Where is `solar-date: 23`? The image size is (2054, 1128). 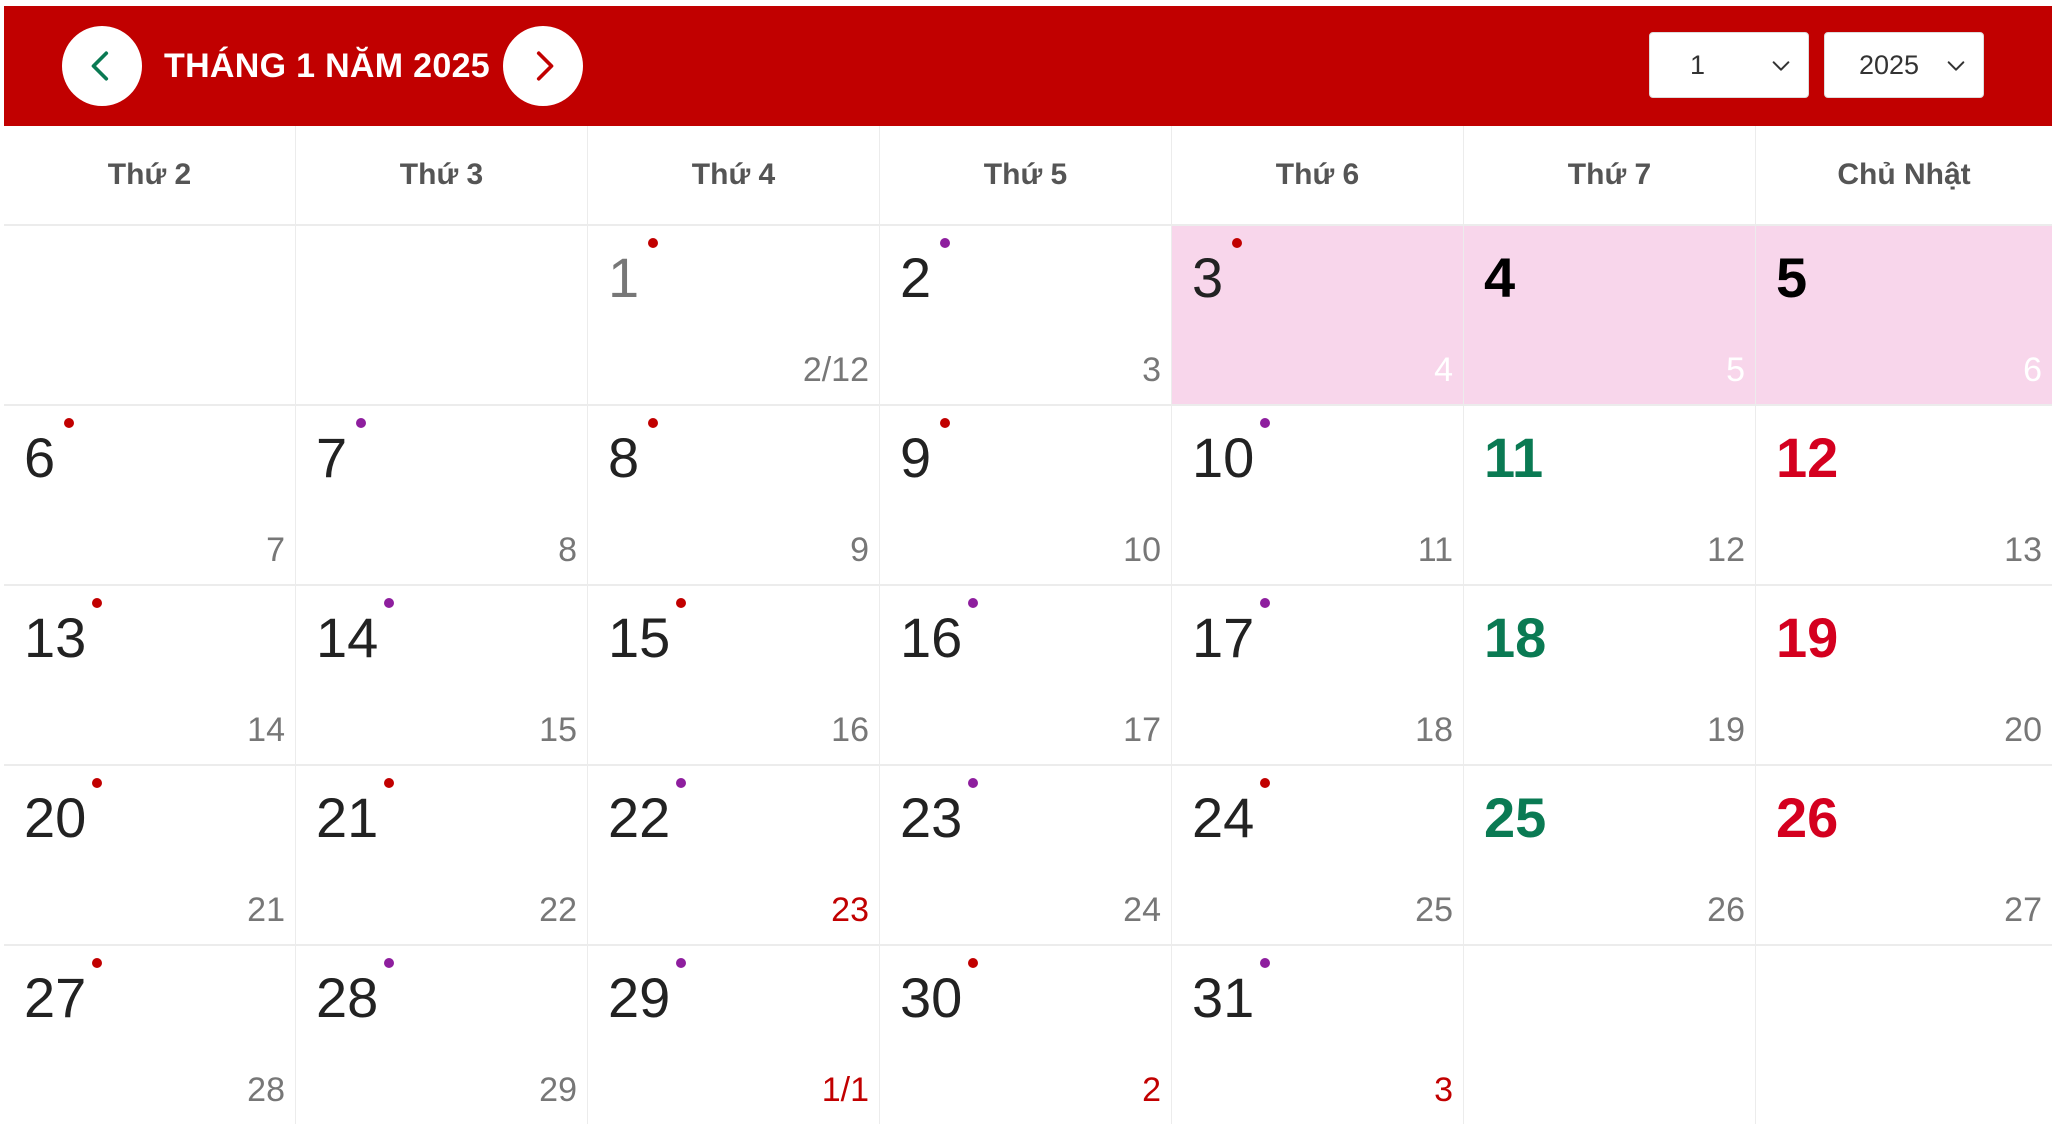 solar-date: 23 is located at coordinates (931, 817).